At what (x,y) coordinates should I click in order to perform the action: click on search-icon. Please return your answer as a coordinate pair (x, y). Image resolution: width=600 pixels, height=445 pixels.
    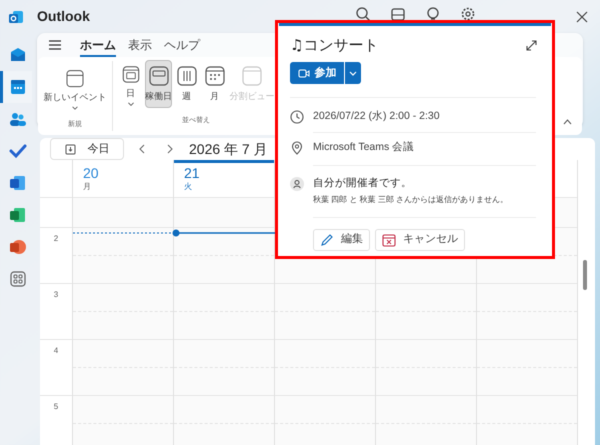
    Looking at the image, I should click on (363, 14).